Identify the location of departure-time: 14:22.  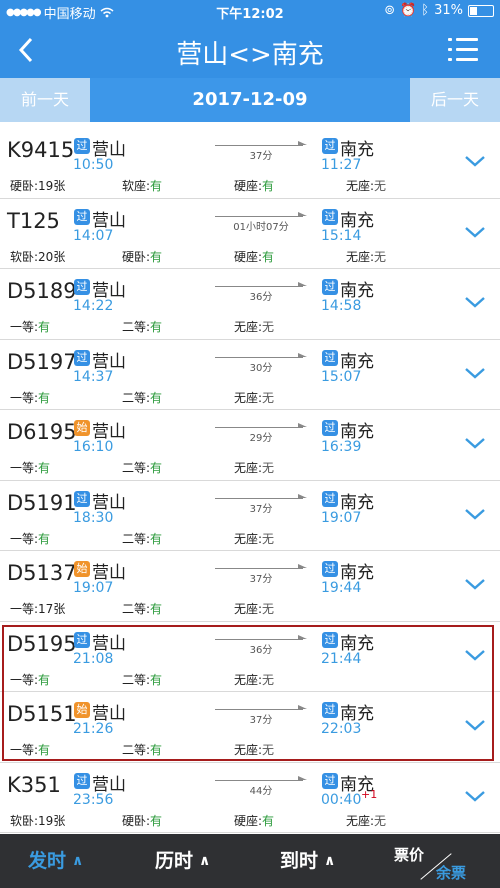
(93, 306).